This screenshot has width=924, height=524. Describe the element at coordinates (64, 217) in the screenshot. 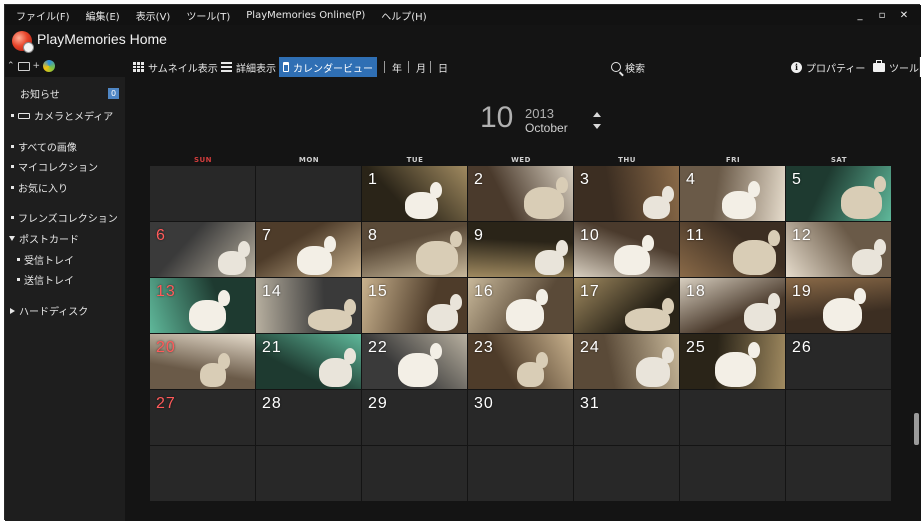

I see `sidebar-item-friends-collection: フレンズコレクション` at that location.